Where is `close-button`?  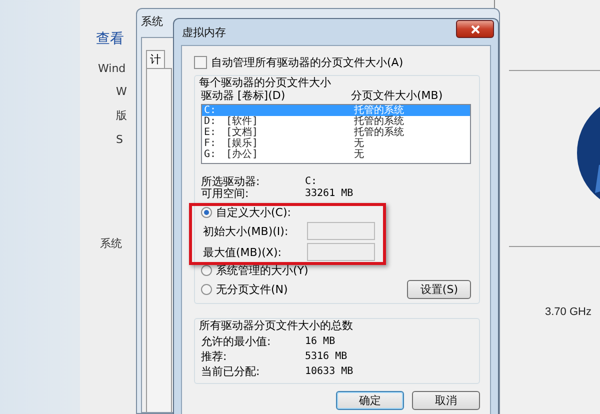 close-button is located at coordinates (475, 29).